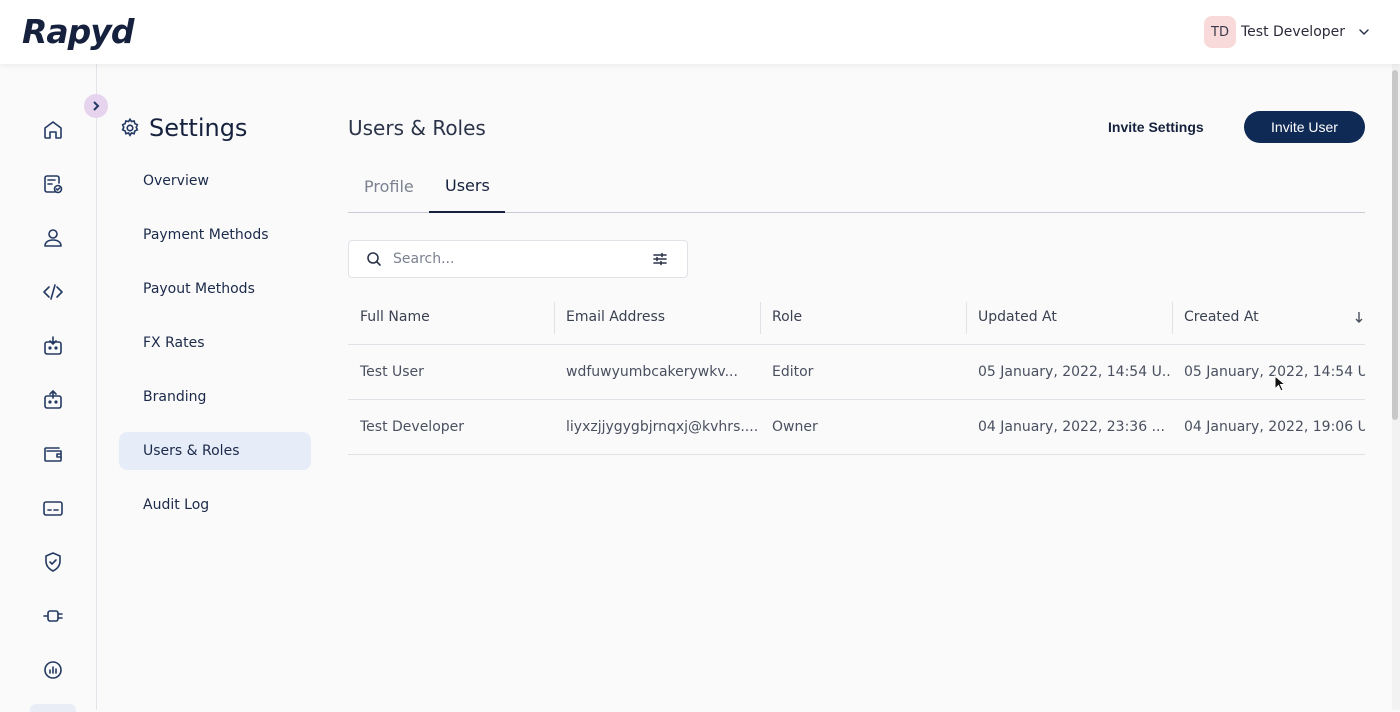 The image size is (1400, 712). What do you see at coordinates (389, 186) in the screenshot?
I see `tab-profile: Profile` at bounding box center [389, 186].